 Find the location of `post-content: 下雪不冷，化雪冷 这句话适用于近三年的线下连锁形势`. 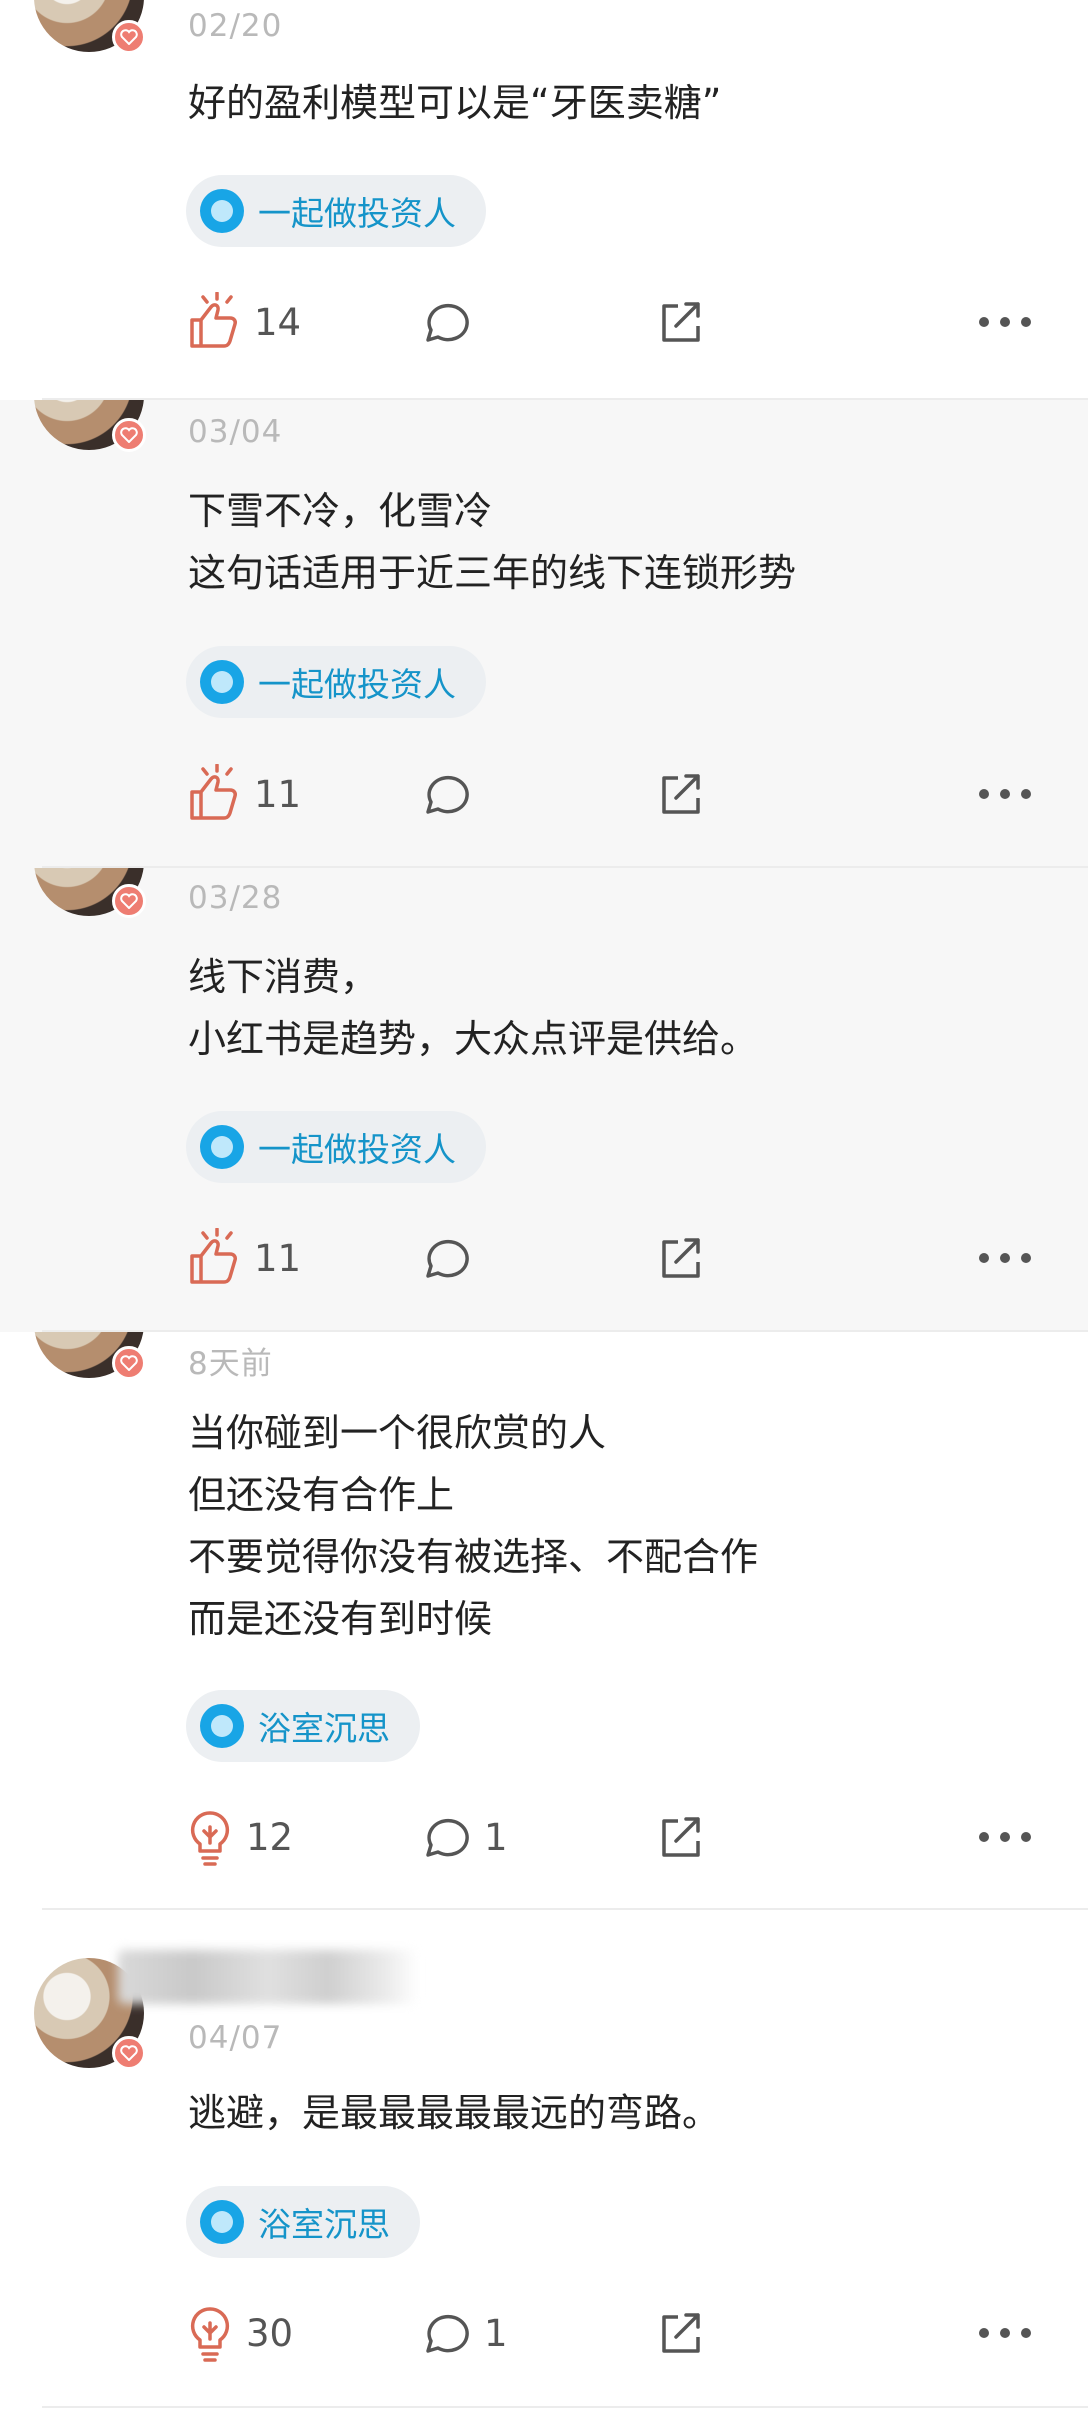

post-content: 下雪不冷，化雪冷 这句话适用于近三年的线下连锁形势 is located at coordinates (492, 542).